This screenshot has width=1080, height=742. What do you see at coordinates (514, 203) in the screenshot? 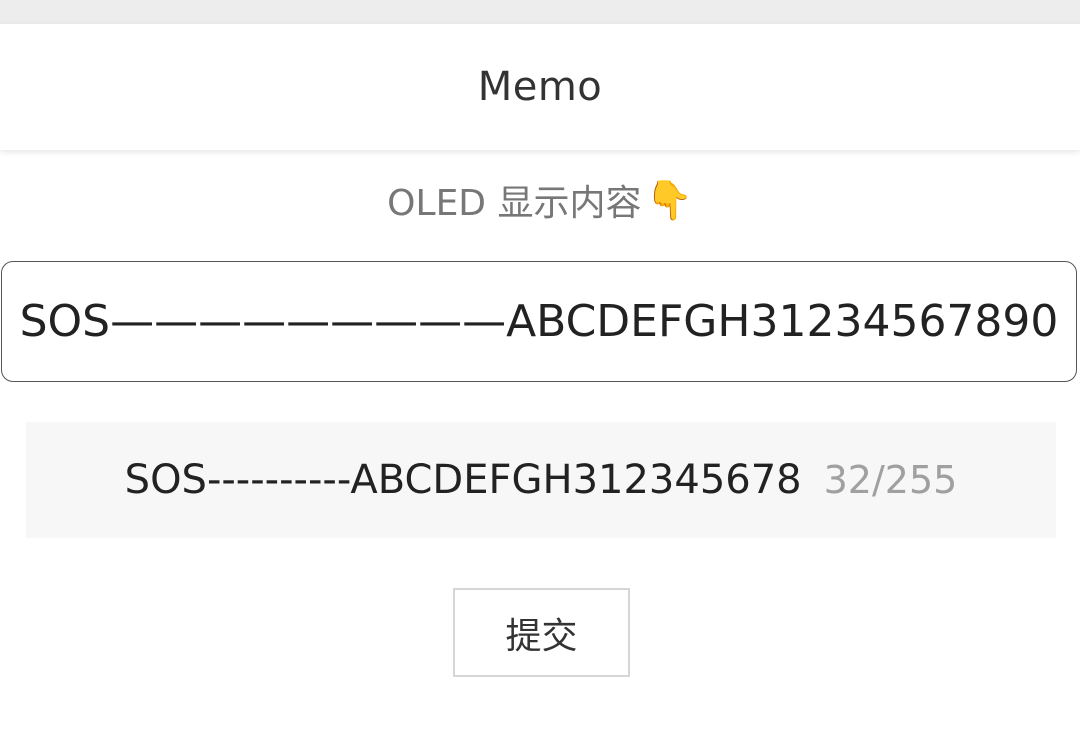
I see `section-label-text: OLED 显示内容` at bounding box center [514, 203].